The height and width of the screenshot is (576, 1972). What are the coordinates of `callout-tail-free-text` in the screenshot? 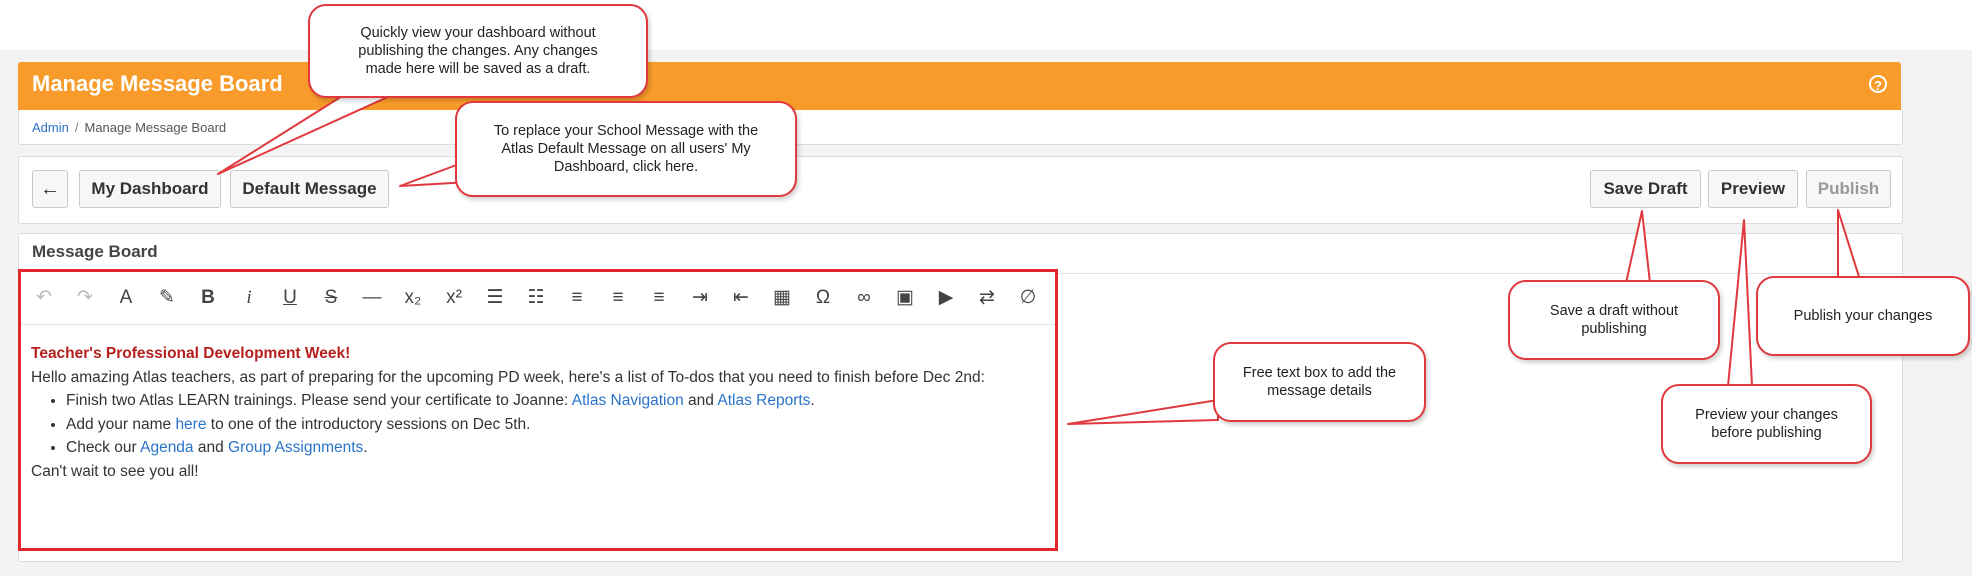 It's located at (1143, 412).